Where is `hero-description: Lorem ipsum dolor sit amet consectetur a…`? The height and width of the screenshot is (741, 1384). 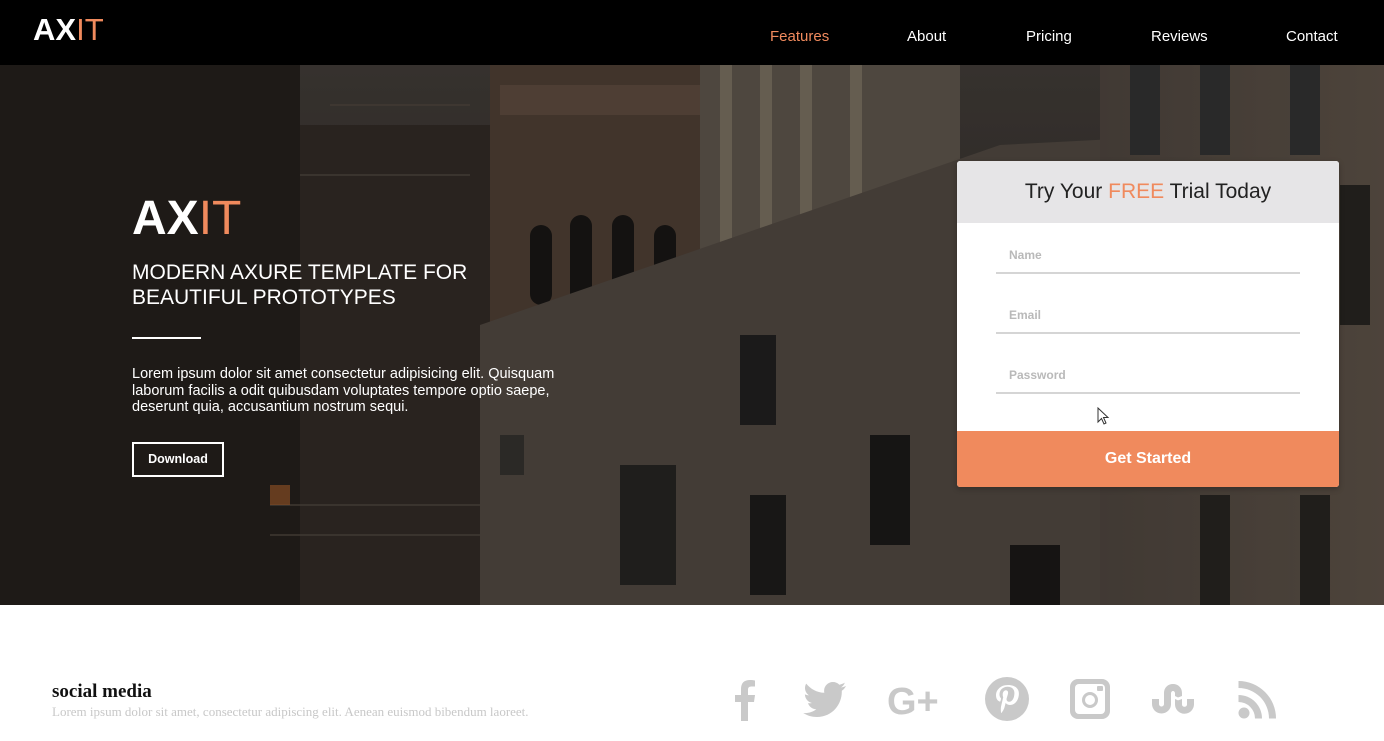
hero-description: Lorem ipsum dolor sit amet consectetur a… is located at coordinates (343, 390).